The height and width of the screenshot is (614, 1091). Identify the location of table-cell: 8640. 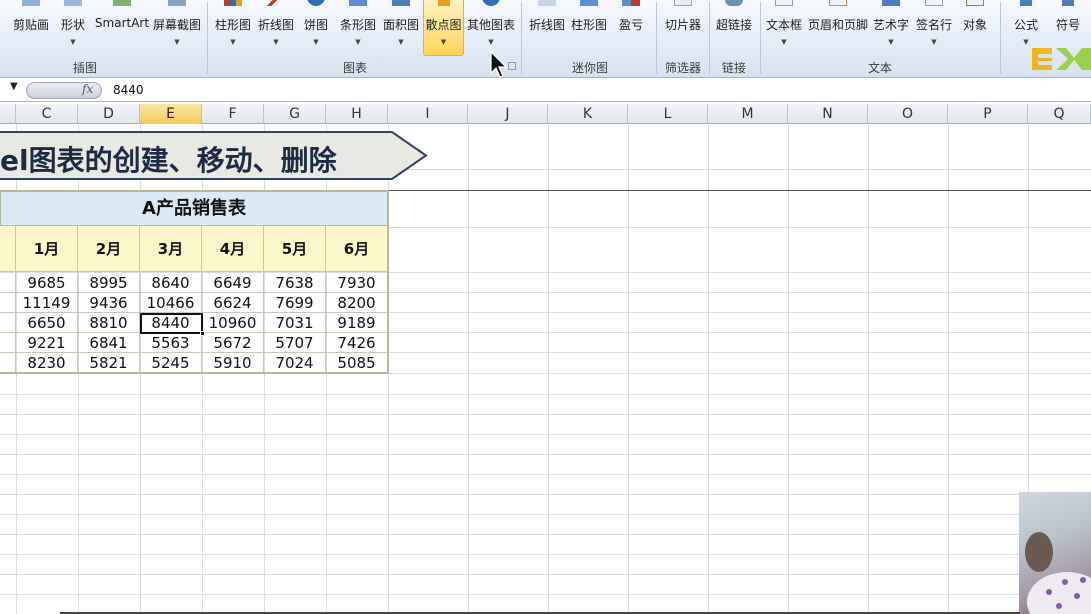
(171, 283).